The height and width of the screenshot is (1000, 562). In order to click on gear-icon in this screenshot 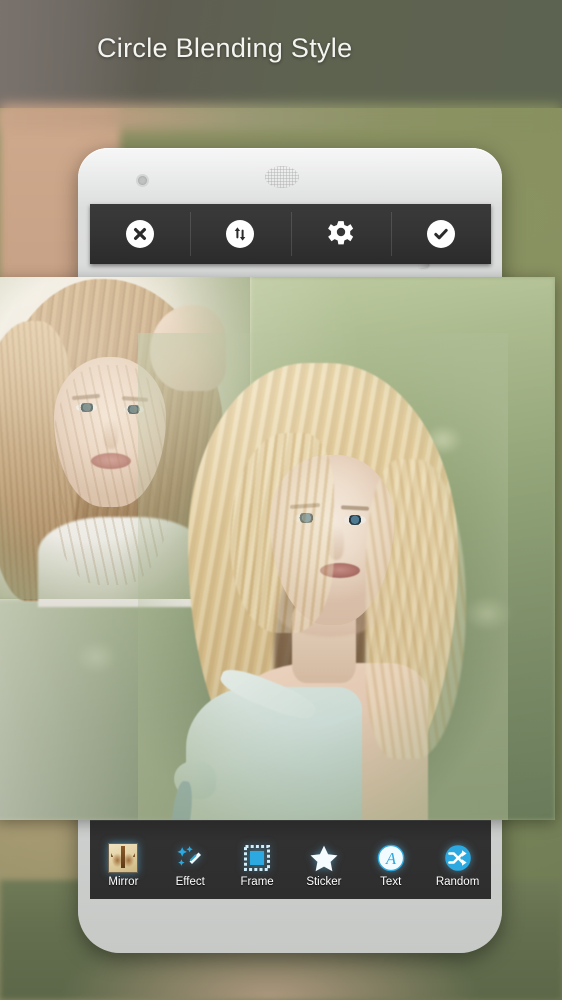, I will do `click(341, 234)`.